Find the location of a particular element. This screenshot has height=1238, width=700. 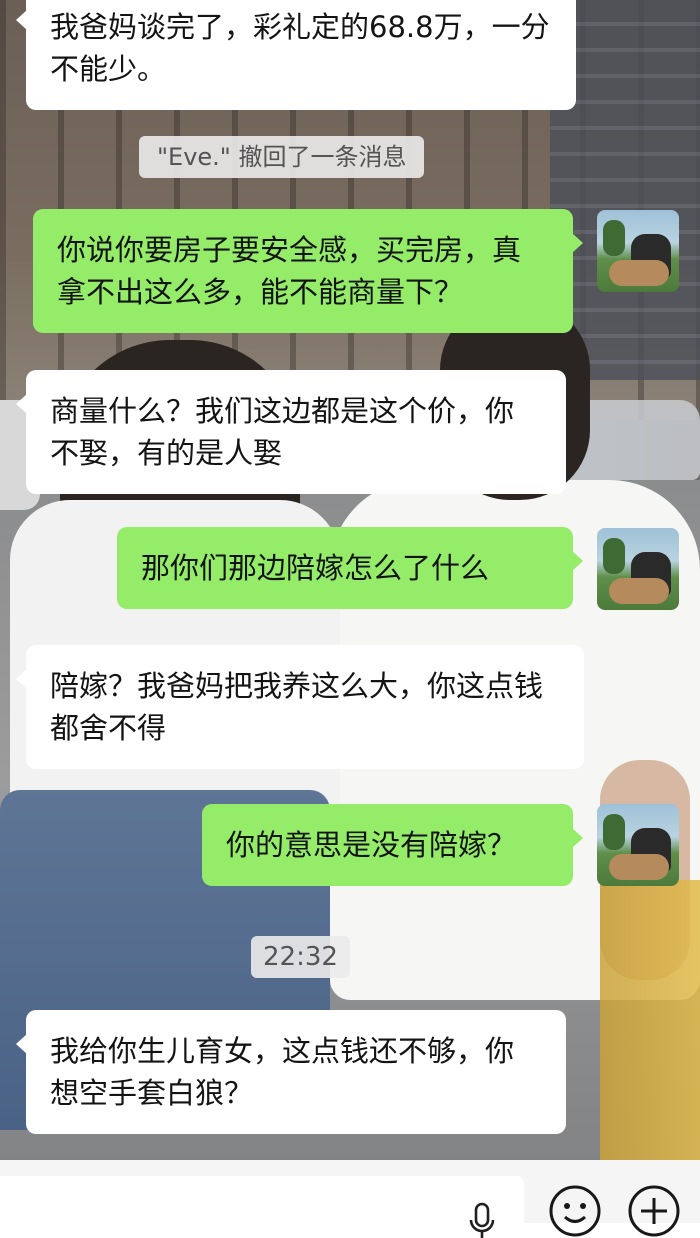

message-bubble-incoming: 商量什么？我们这边都是这个价，你不娶，有的是人娶 is located at coordinates (291, 432).